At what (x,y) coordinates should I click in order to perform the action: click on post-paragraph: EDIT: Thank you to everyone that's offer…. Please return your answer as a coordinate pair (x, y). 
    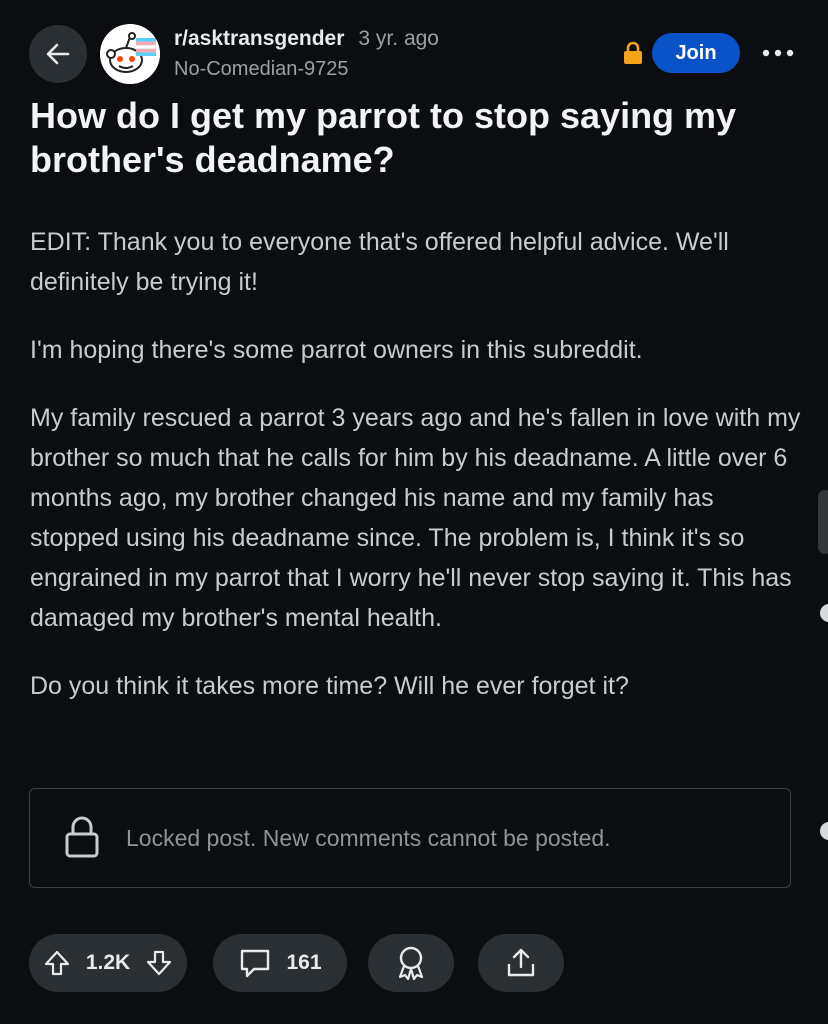
    Looking at the image, I should click on (379, 262).